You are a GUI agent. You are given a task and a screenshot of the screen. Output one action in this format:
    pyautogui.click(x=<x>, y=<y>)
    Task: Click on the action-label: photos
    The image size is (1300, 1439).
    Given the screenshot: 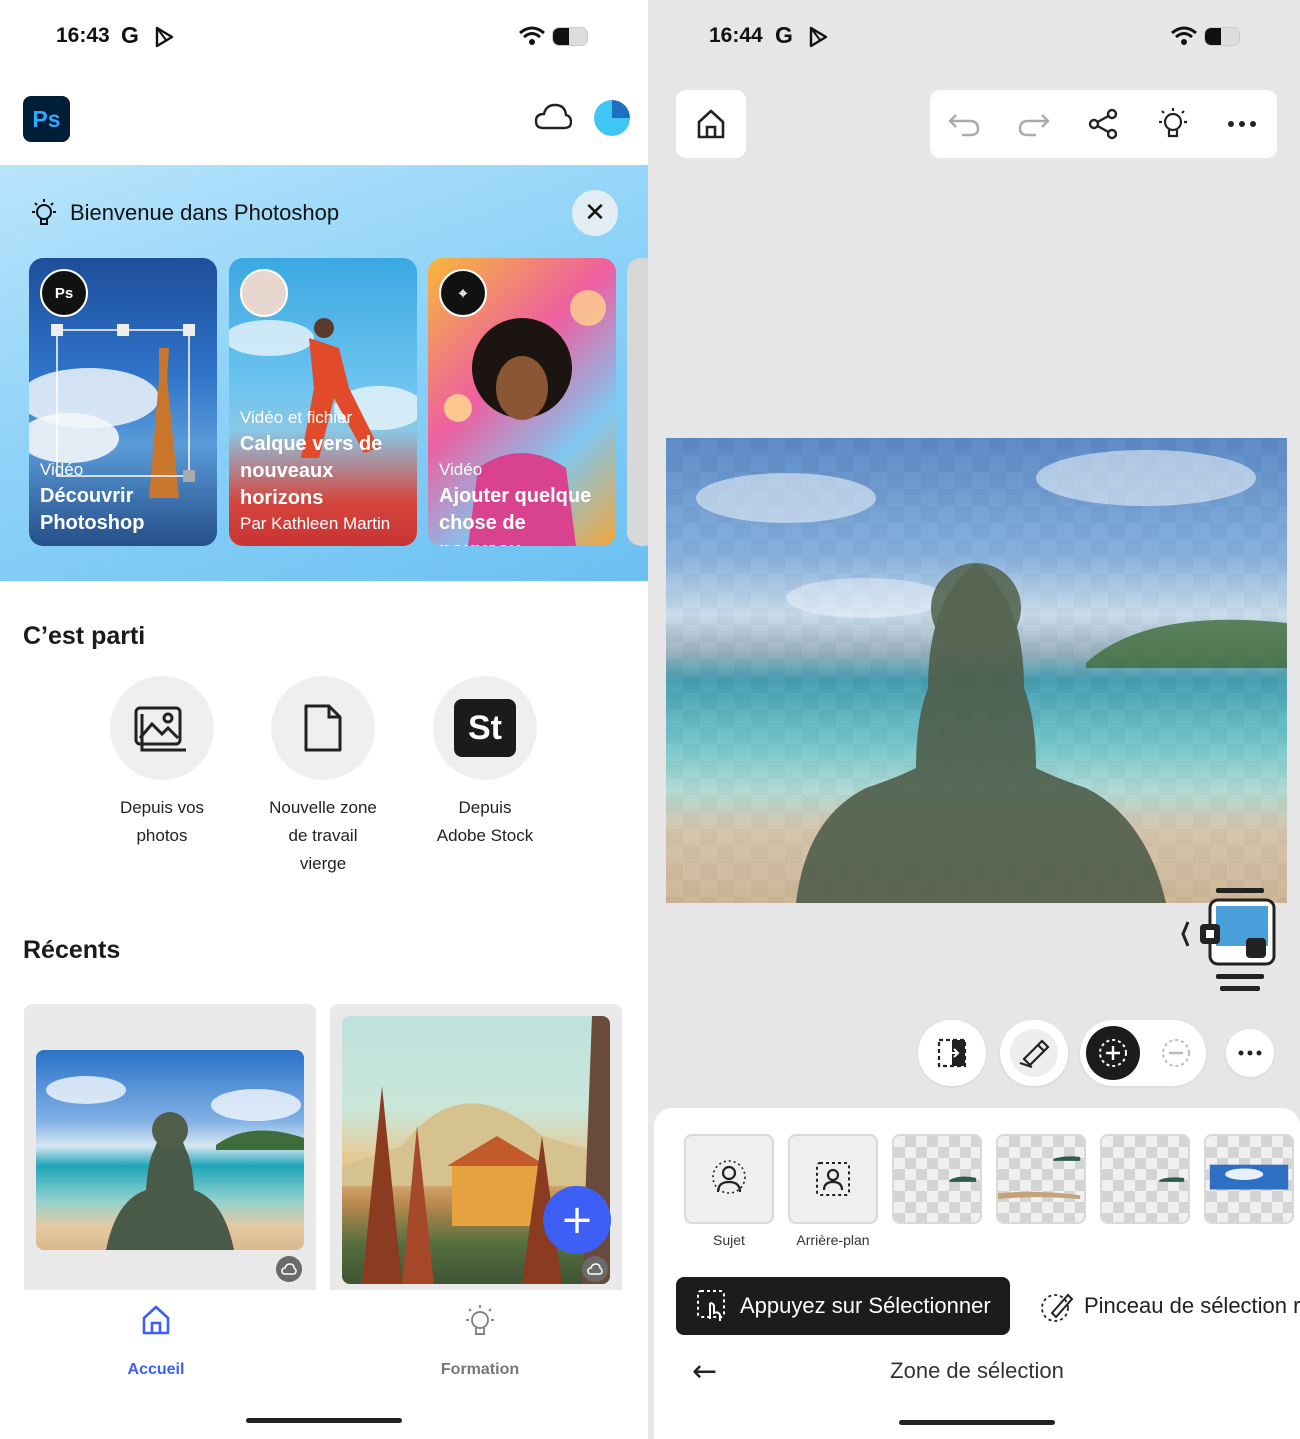 What is the action you would take?
    pyautogui.click(x=162, y=835)
    